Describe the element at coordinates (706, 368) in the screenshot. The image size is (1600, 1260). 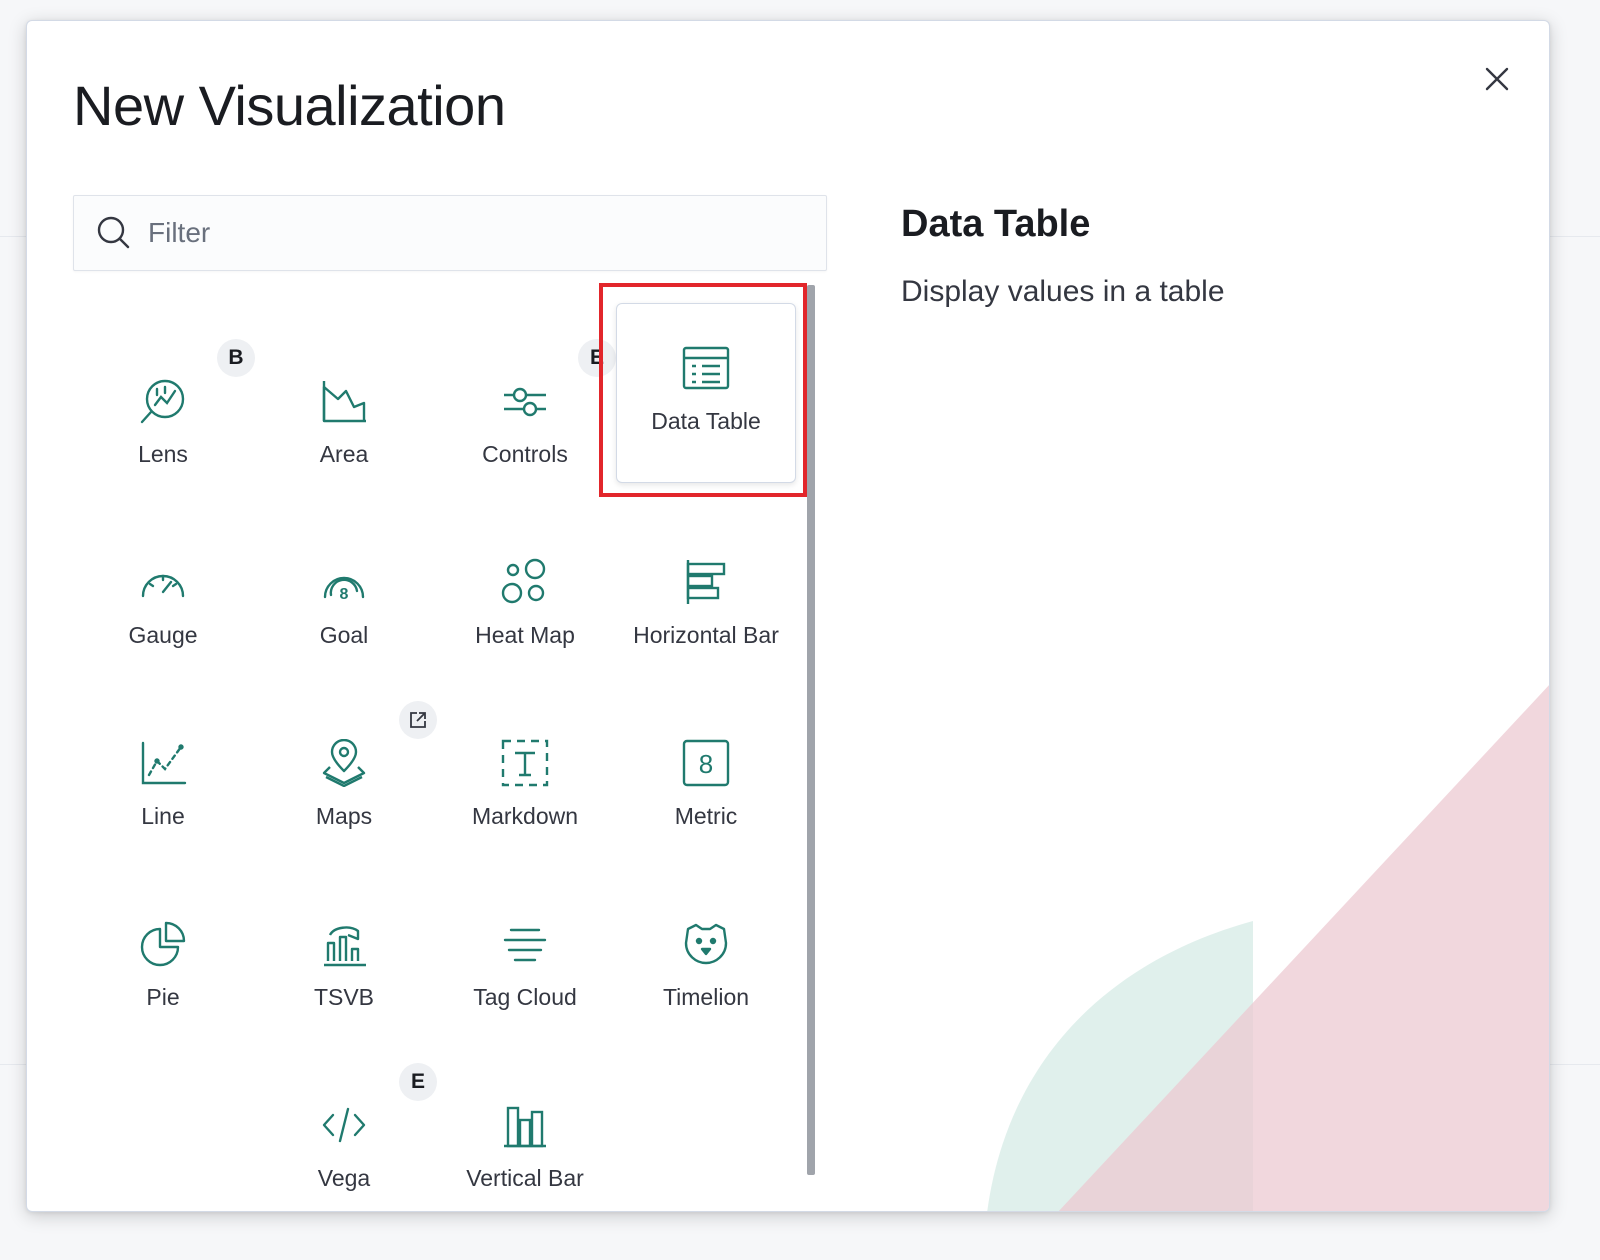
I see `data-table-icon` at that location.